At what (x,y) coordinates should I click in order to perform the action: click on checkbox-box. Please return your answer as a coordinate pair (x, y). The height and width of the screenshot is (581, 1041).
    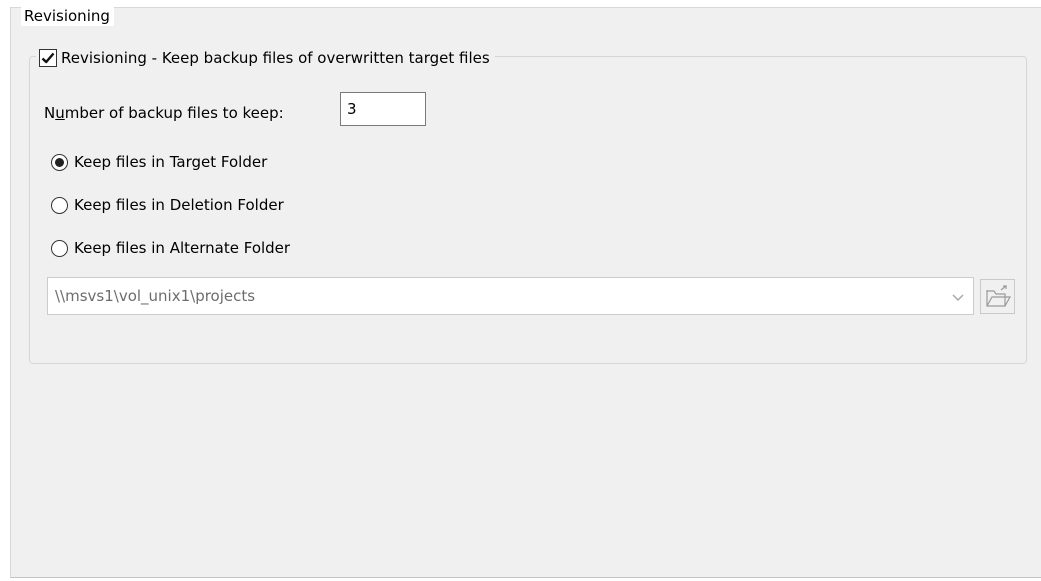
    Looking at the image, I should click on (48, 58).